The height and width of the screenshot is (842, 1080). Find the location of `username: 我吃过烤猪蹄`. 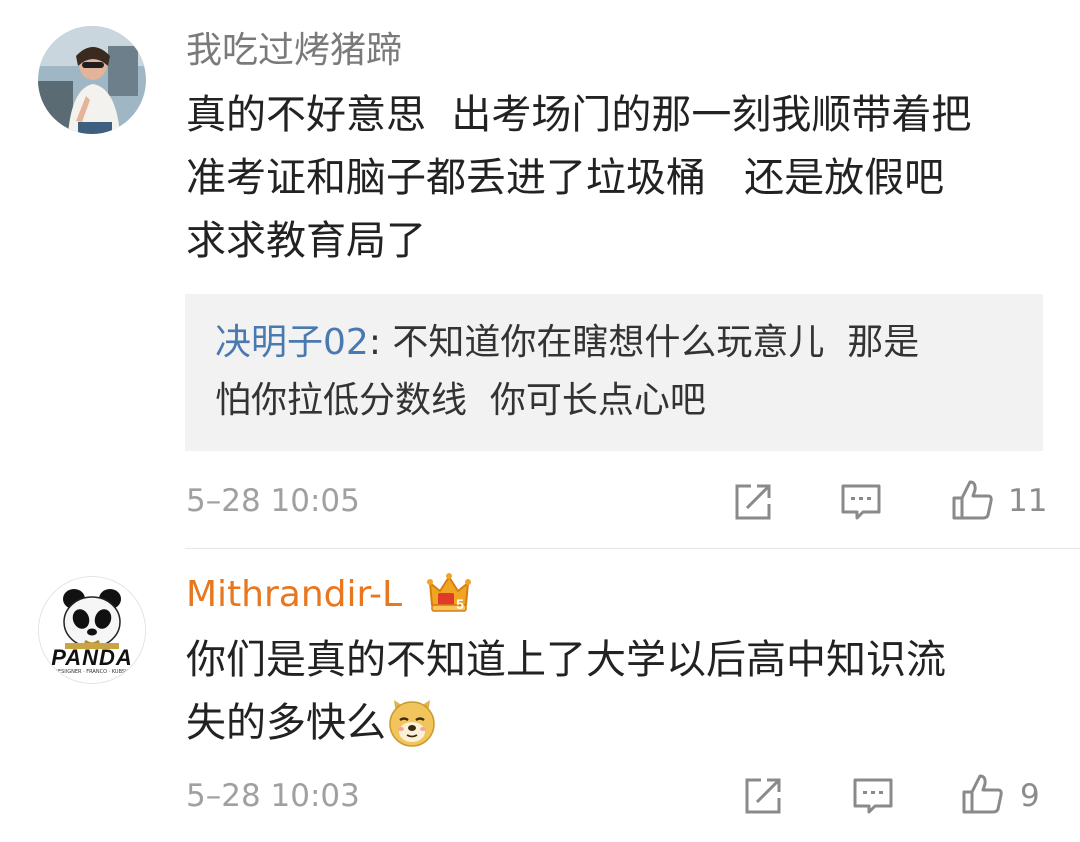

username: 我吃过烤猪蹄 is located at coordinates (294, 51).